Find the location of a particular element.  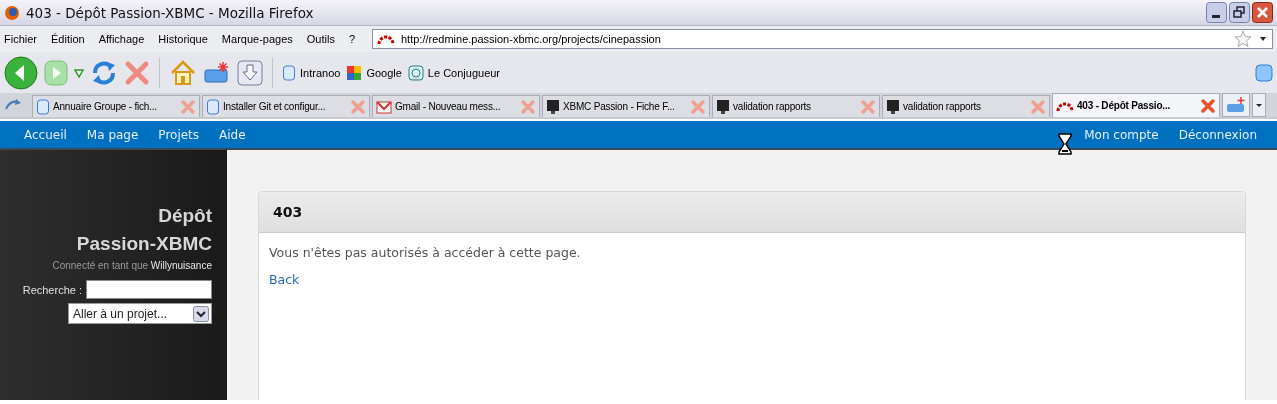

bookmark-link: Le Conjugueur is located at coordinates (454, 72).